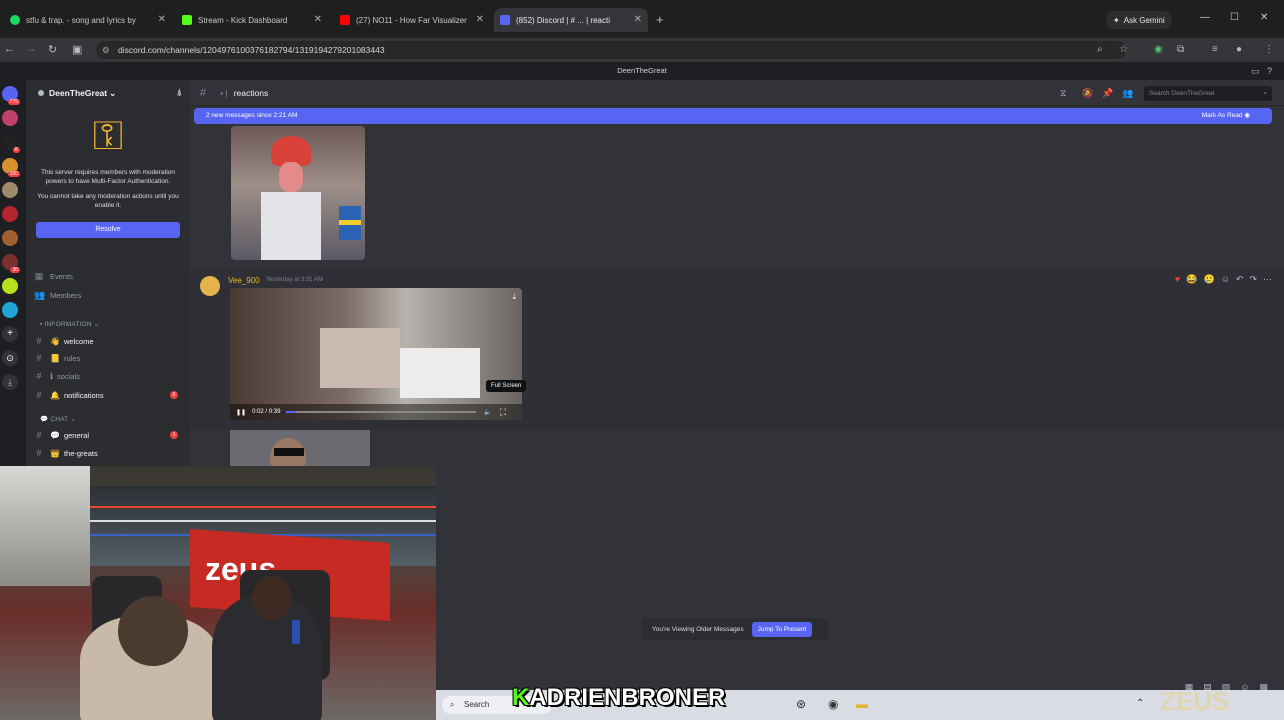  I want to click on mention-badge: 1, so click(174, 435).